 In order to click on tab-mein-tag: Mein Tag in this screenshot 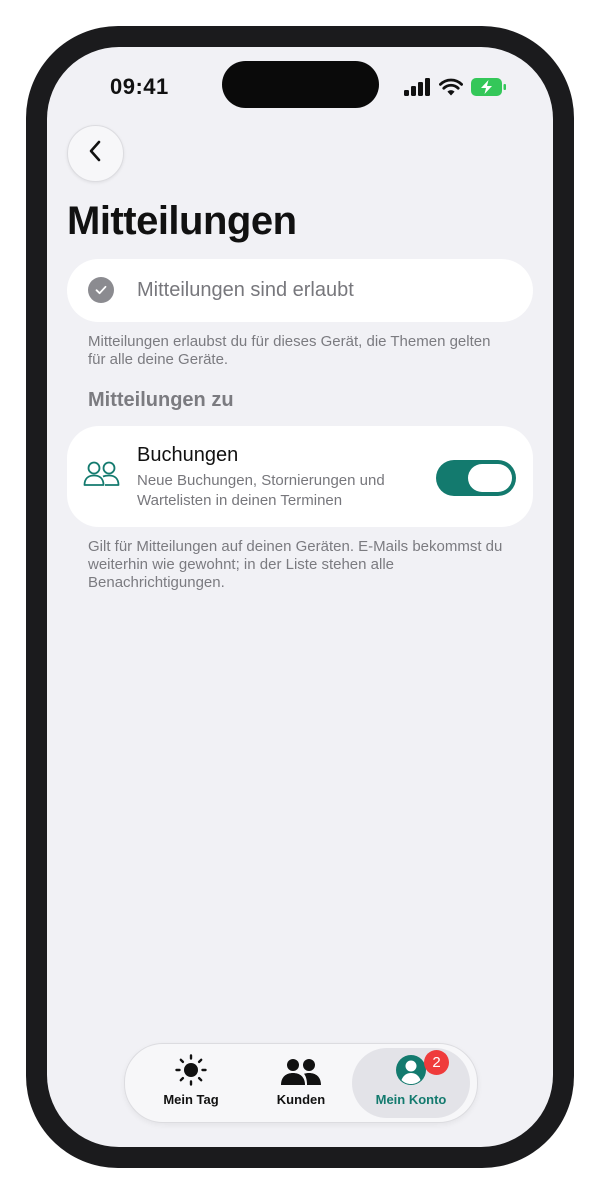, I will do `click(191, 1083)`.